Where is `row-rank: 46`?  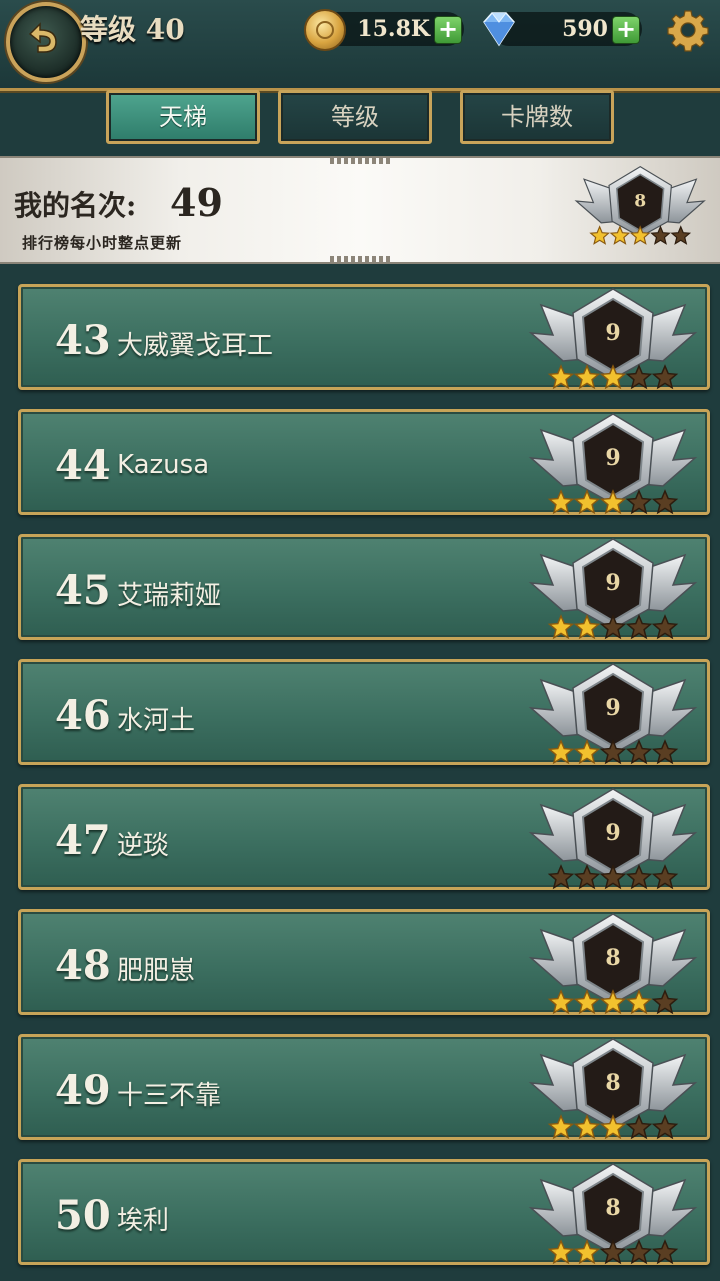 row-rank: 46 is located at coordinates (83, 715).